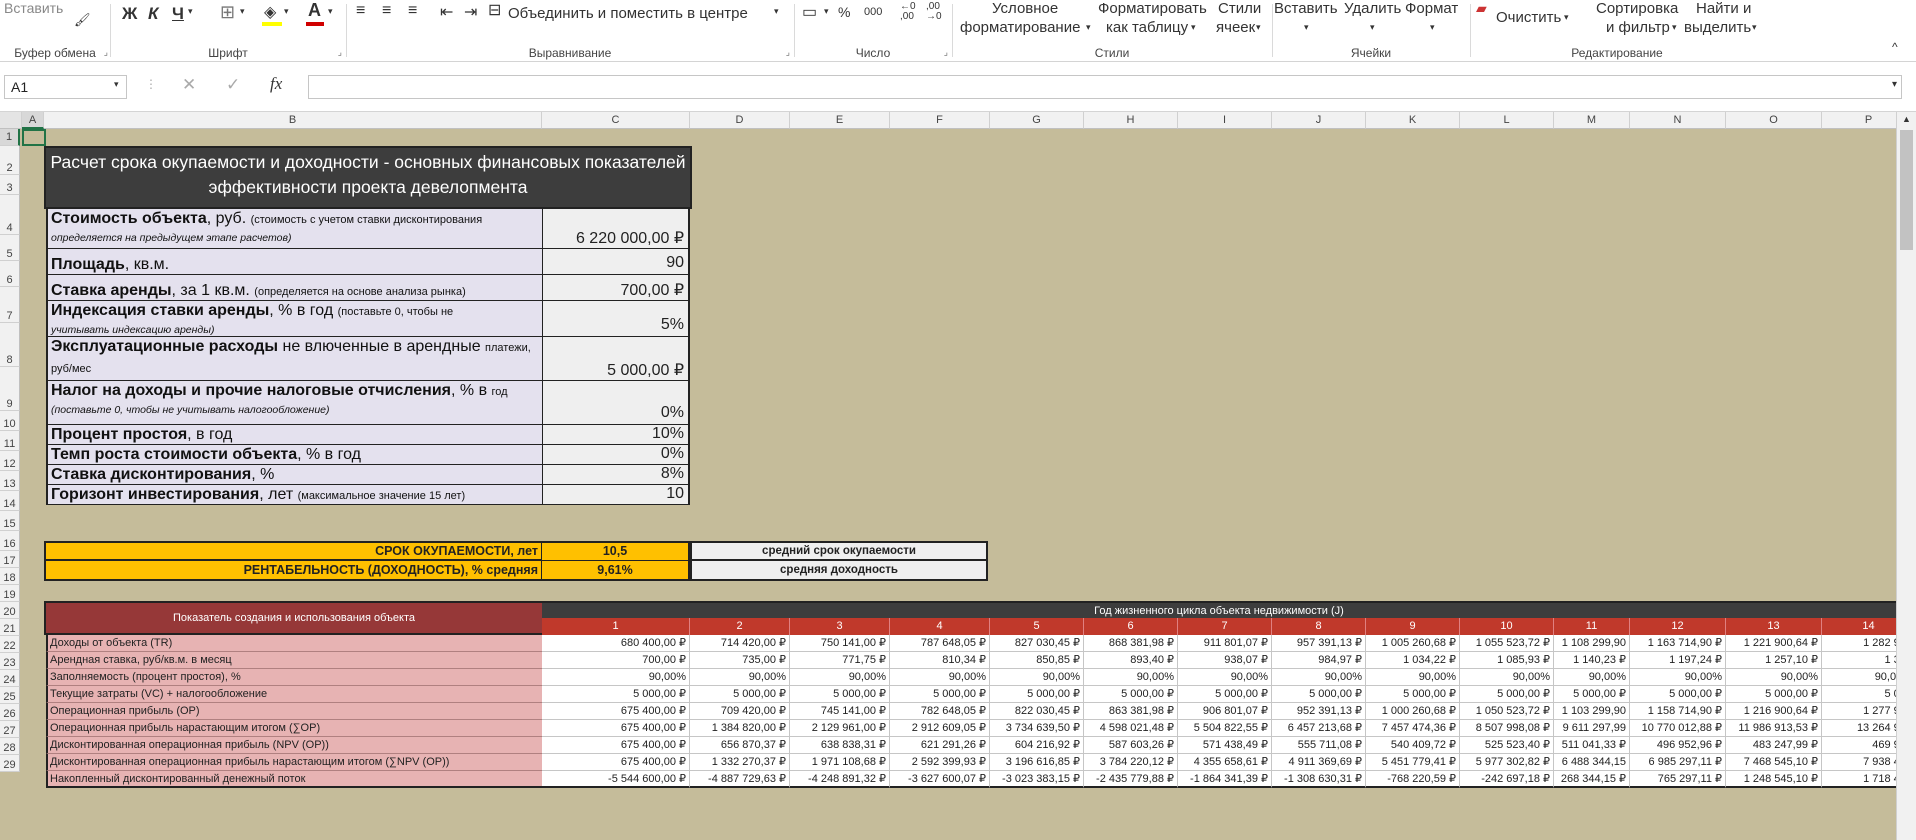 The width and height of the screenshot is (1916, 840). Describe the element at coordinates (1319, 745) in the screenshot. I see `table-cell: 555 711,08 ₽` at that location.